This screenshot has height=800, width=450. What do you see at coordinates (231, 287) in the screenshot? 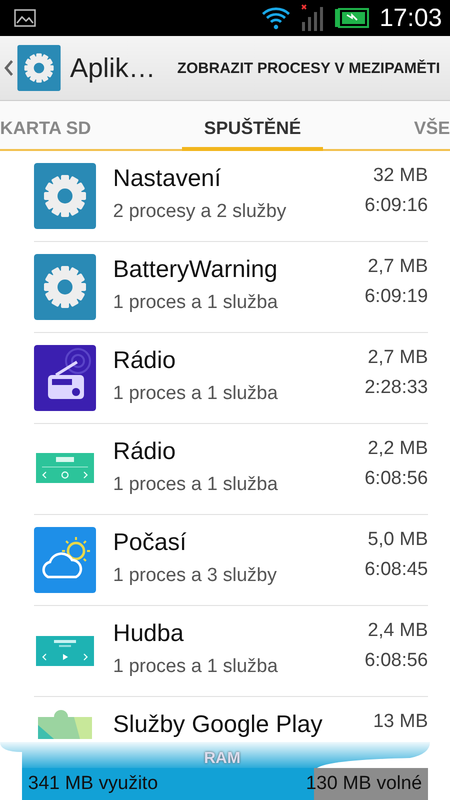
I see `process-row: BatteryWarning 1 proces a 1 služba 2,7 MB 6:09:19` at bounding box center [231, 287].